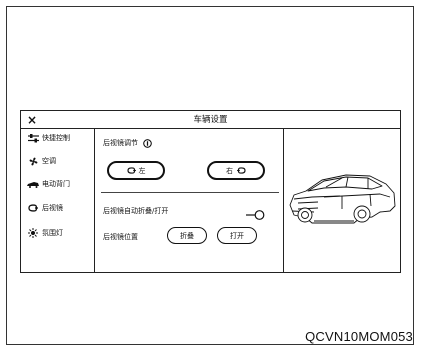 The height and width of the screenshot is (358, 422). Describe the element at coordinates (56, 138) in the screenshot. I see `sidebar-item-label: 快捷控制` at that location.